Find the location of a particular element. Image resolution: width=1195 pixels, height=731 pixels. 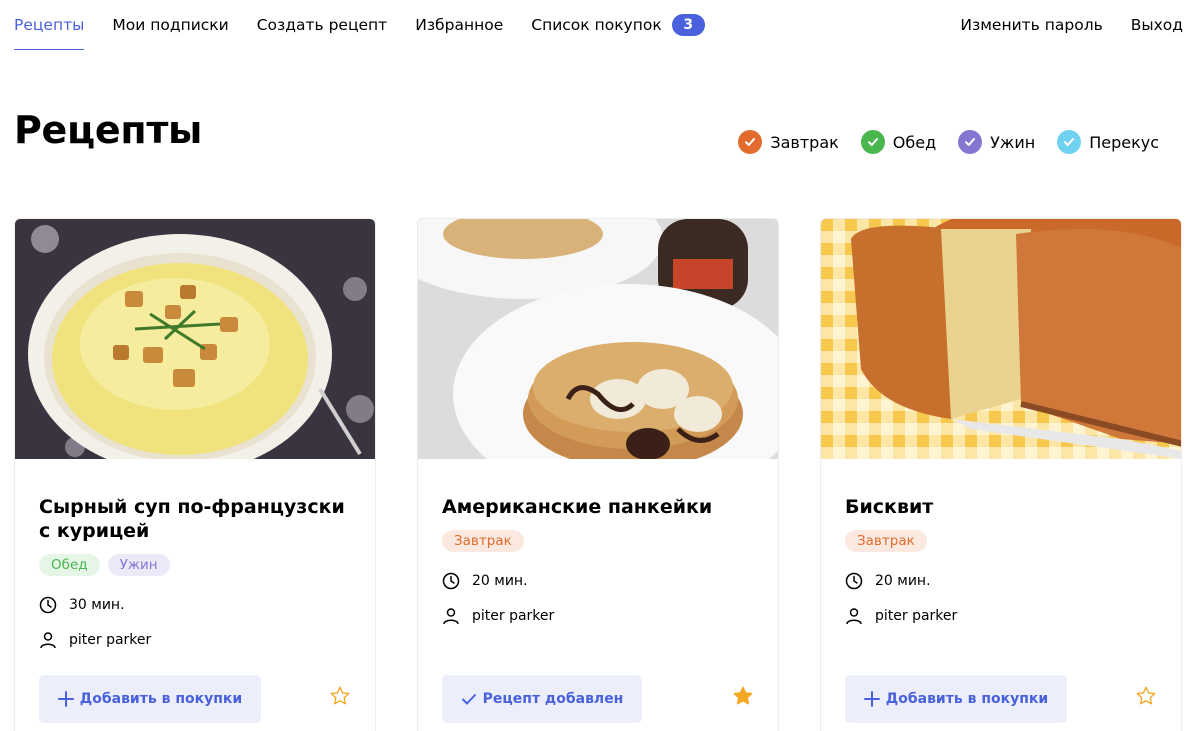

filter-label: Перекус is located at coordinates (1124, 142).